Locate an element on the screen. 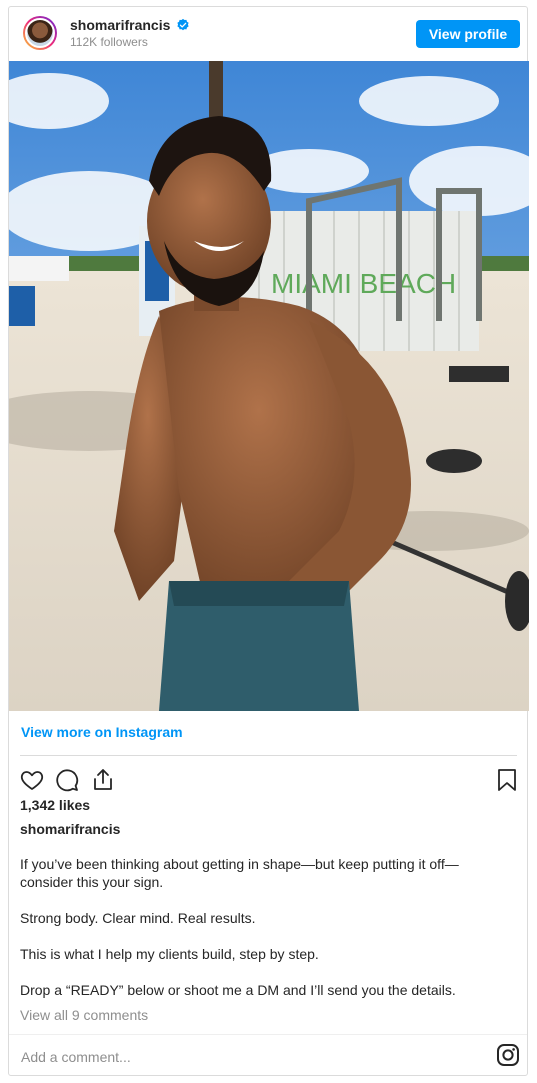  beach-sign-text: MIAMI BEACH is located at coordinates (363, 283).